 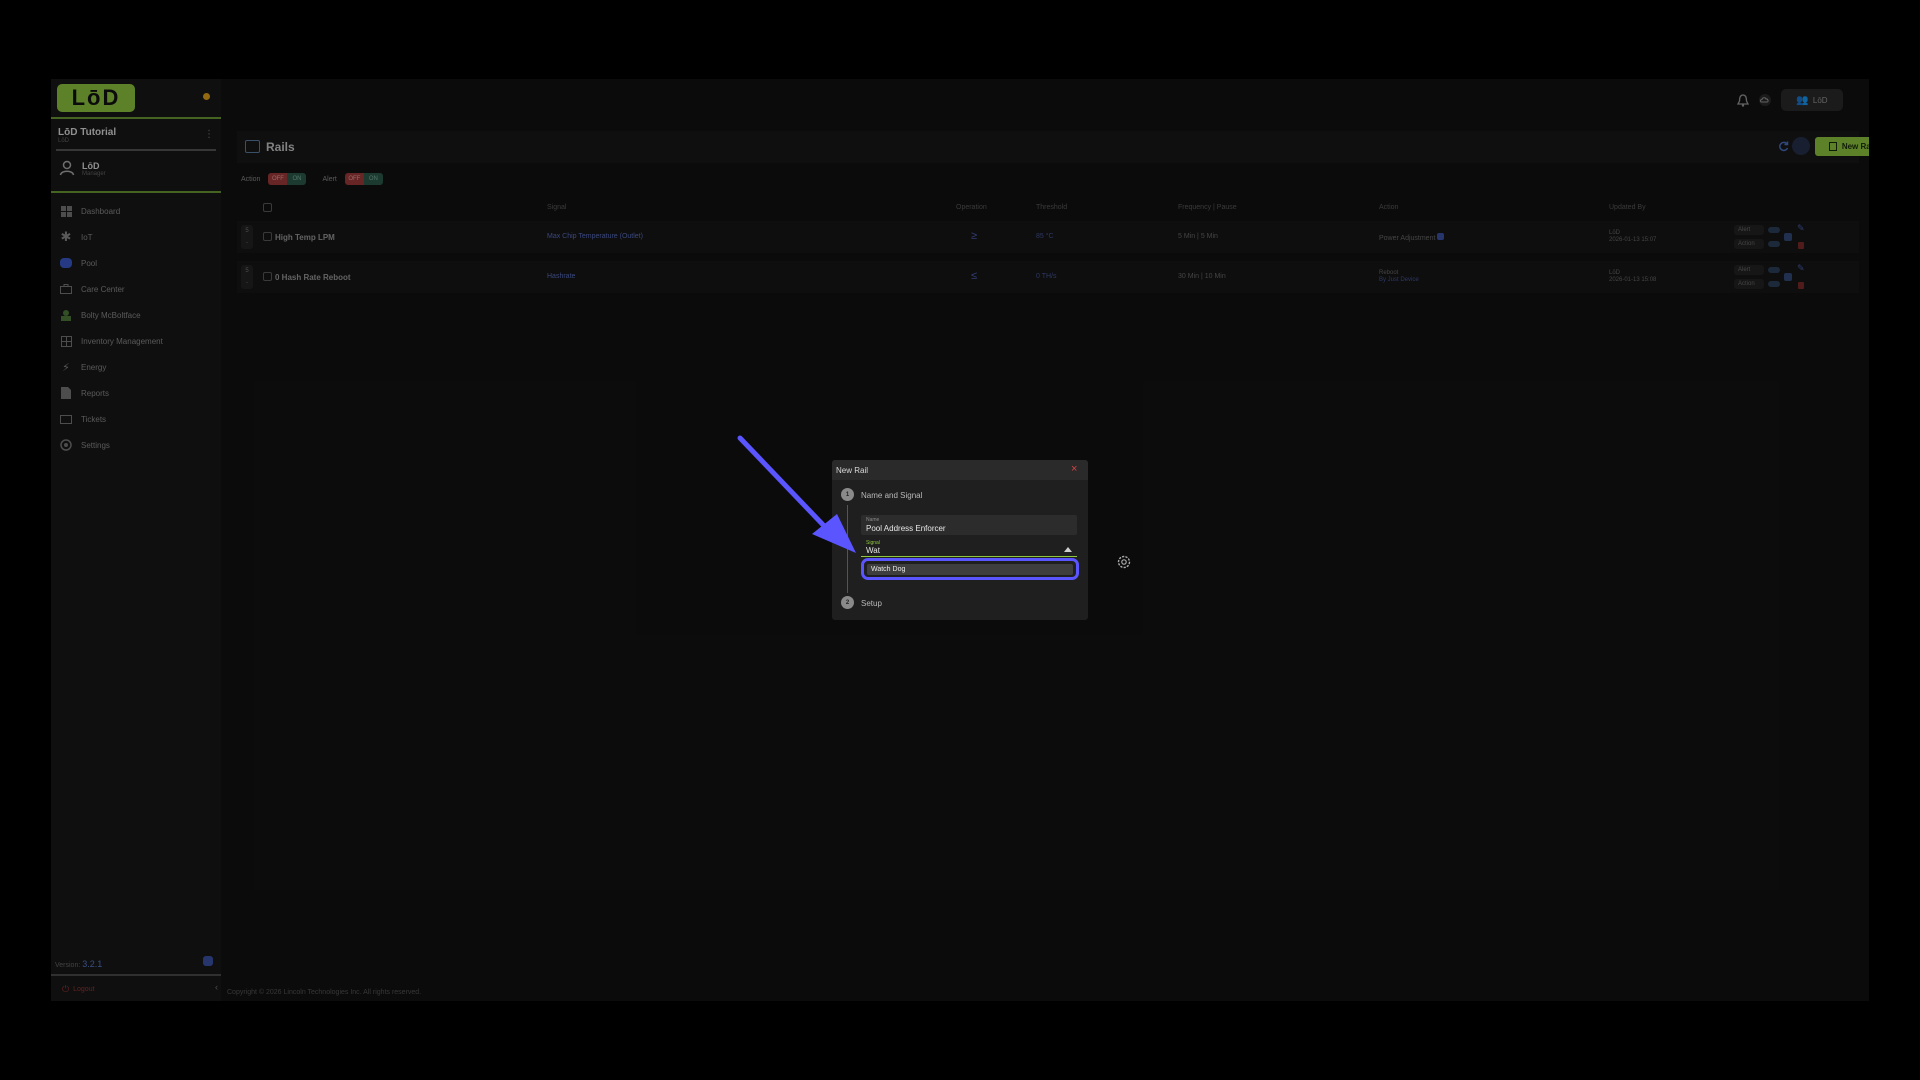 I want to click on name-field-value: Pool Address Enforcer, so click(x=906, y=528).